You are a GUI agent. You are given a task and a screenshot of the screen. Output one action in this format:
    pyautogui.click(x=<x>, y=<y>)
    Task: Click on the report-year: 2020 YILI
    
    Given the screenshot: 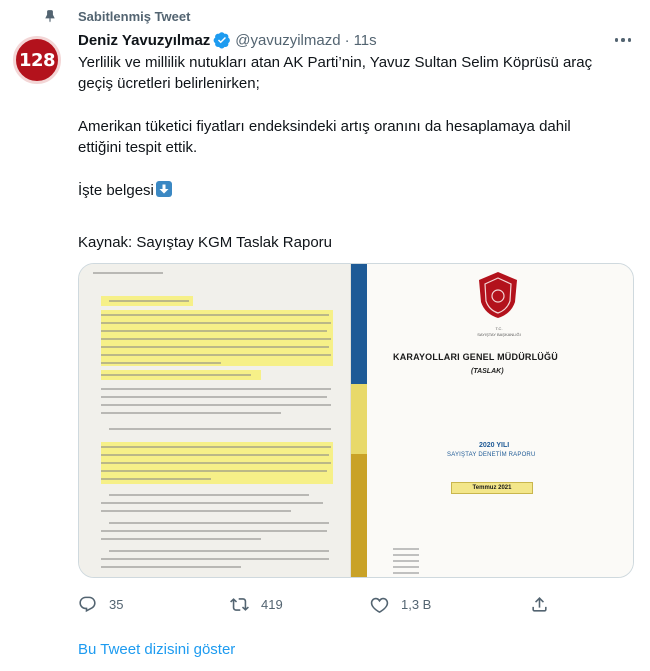 What is the action you would take?
    pyautogui.click(x=494, y=445)
    